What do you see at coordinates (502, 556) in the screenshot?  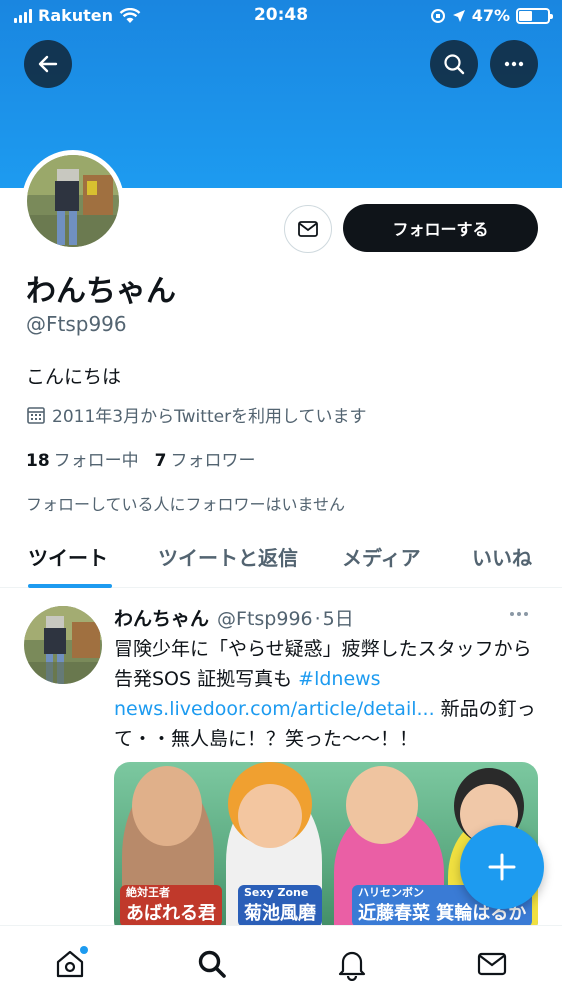 I see `tab-likes: いいね` at bounding box center [502, 556].